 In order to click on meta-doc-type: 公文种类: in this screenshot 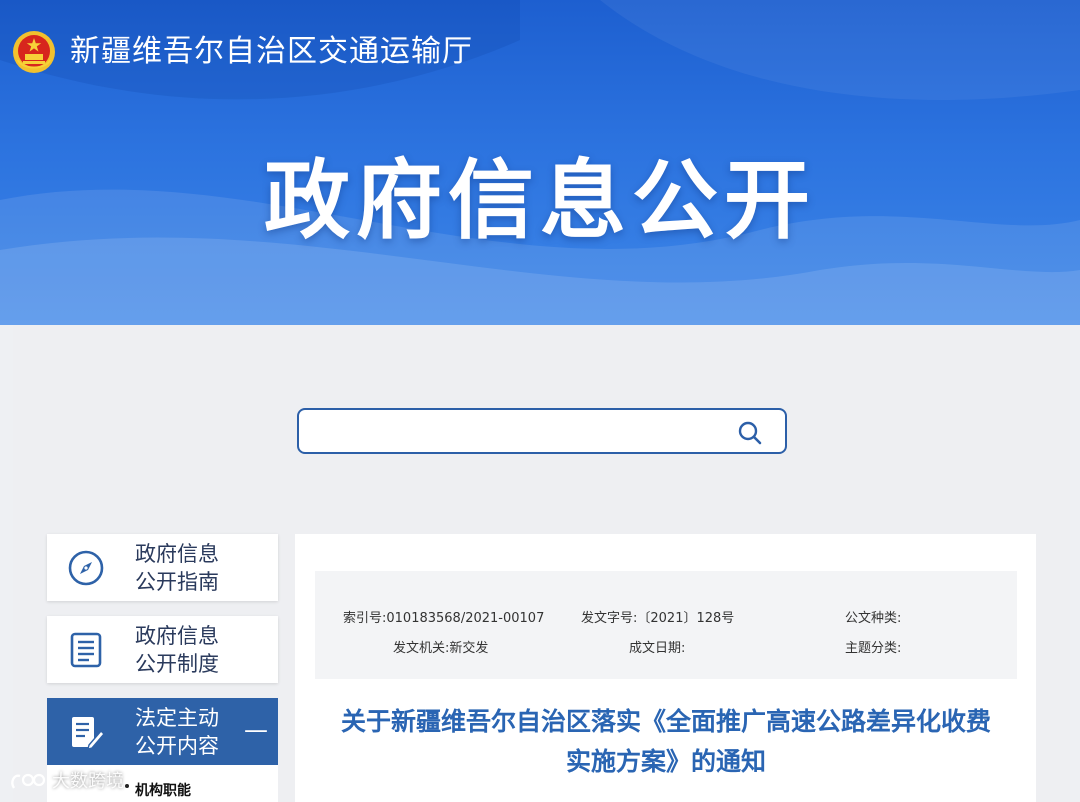, I will do `click(873, 618)`.